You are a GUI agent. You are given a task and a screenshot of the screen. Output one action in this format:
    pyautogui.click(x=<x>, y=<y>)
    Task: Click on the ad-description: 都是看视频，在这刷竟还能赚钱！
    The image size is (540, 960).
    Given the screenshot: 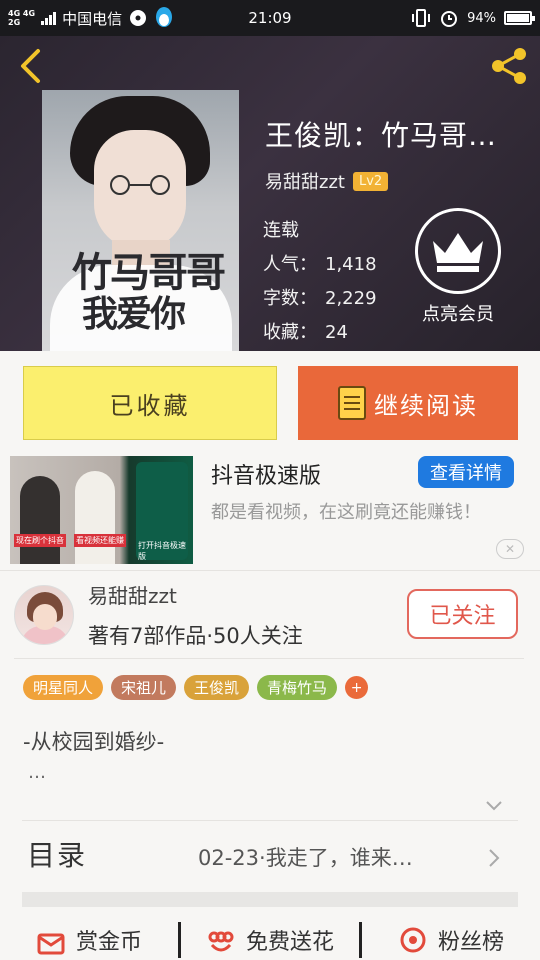 What is the action you would take?
    pyautogui.click(x=346, y=512)
    